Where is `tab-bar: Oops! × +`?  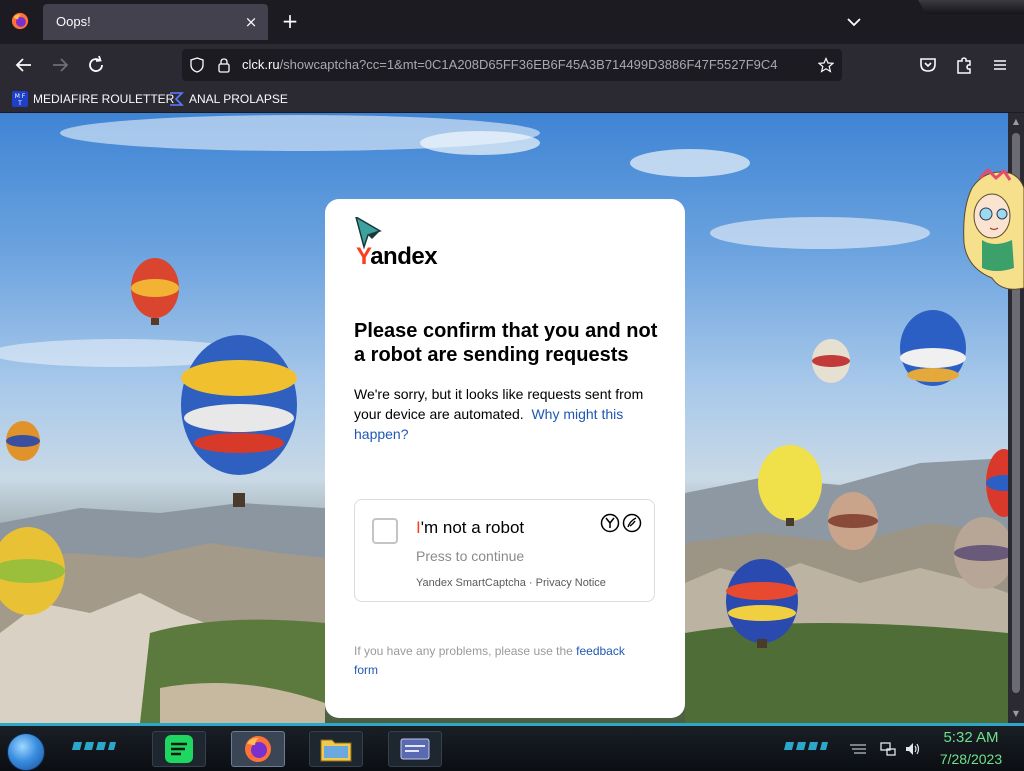 tab-bar: Oops! × + is located at coordinates (512, 22).